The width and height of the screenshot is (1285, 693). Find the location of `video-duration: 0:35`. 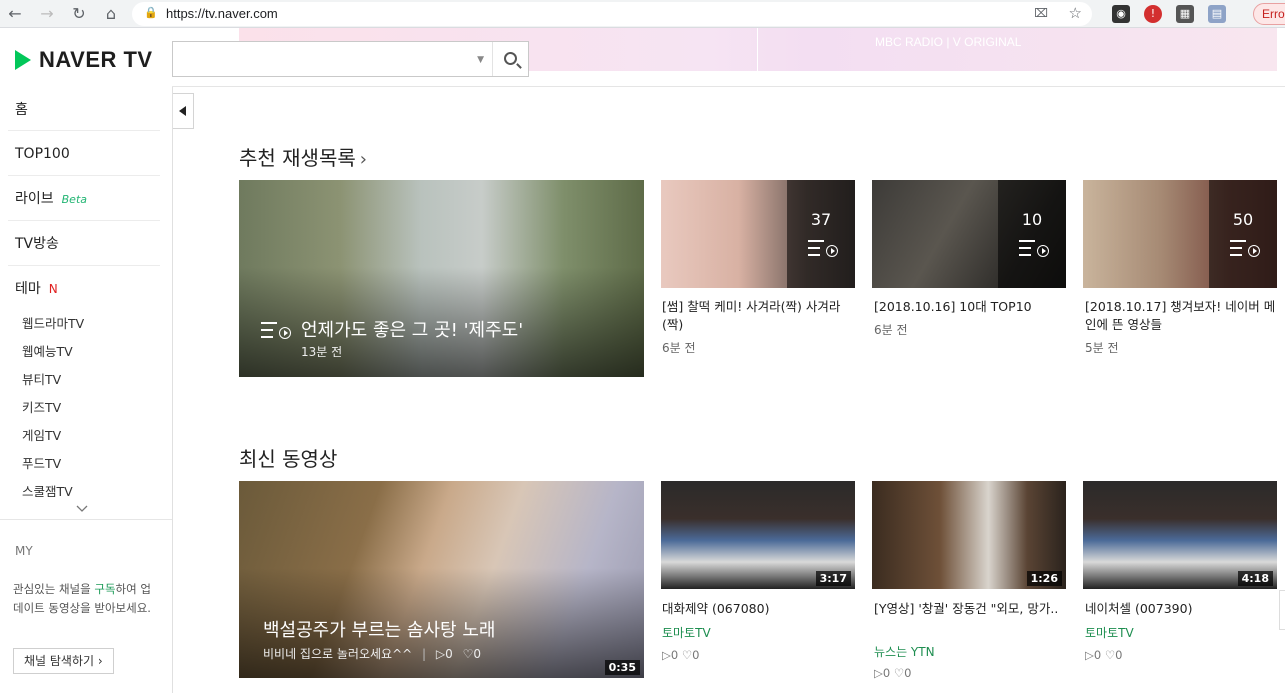

video-duration: 0:35 is located at coordinates (622, 667).